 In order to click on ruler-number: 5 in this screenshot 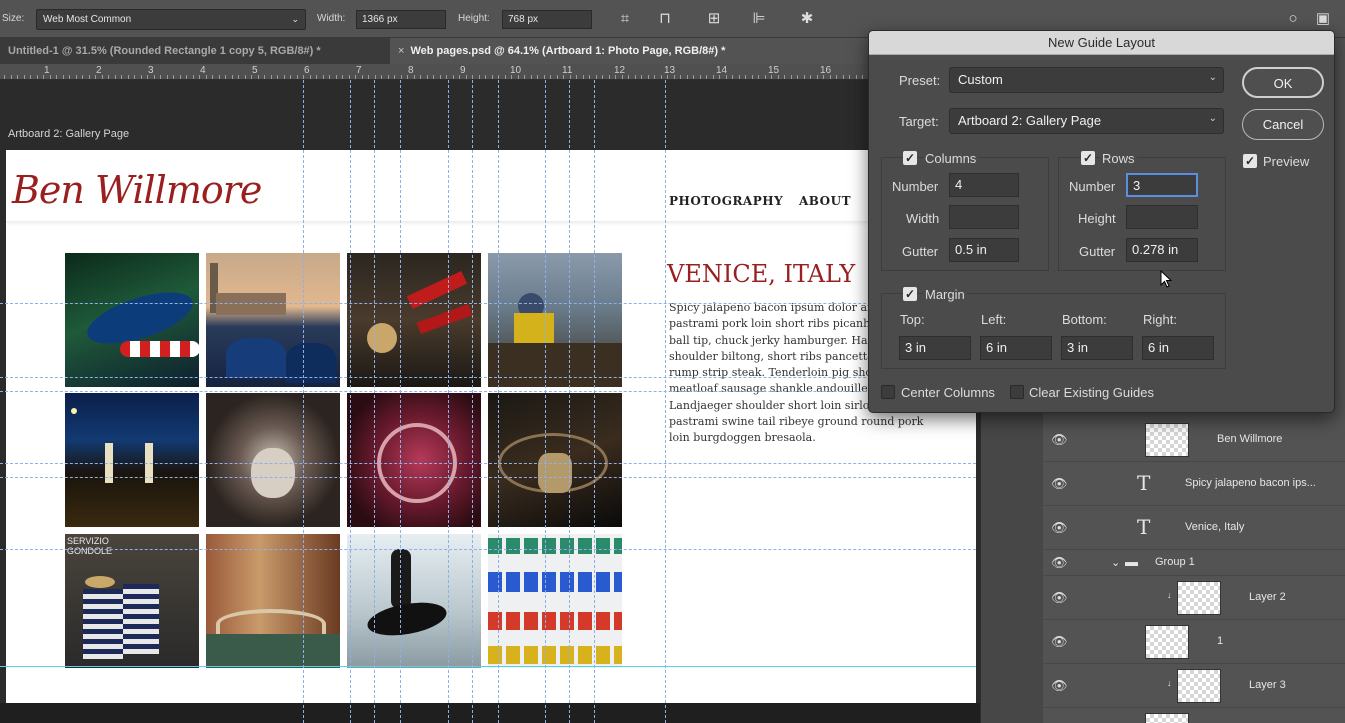, I will do `click(255, 70)`.